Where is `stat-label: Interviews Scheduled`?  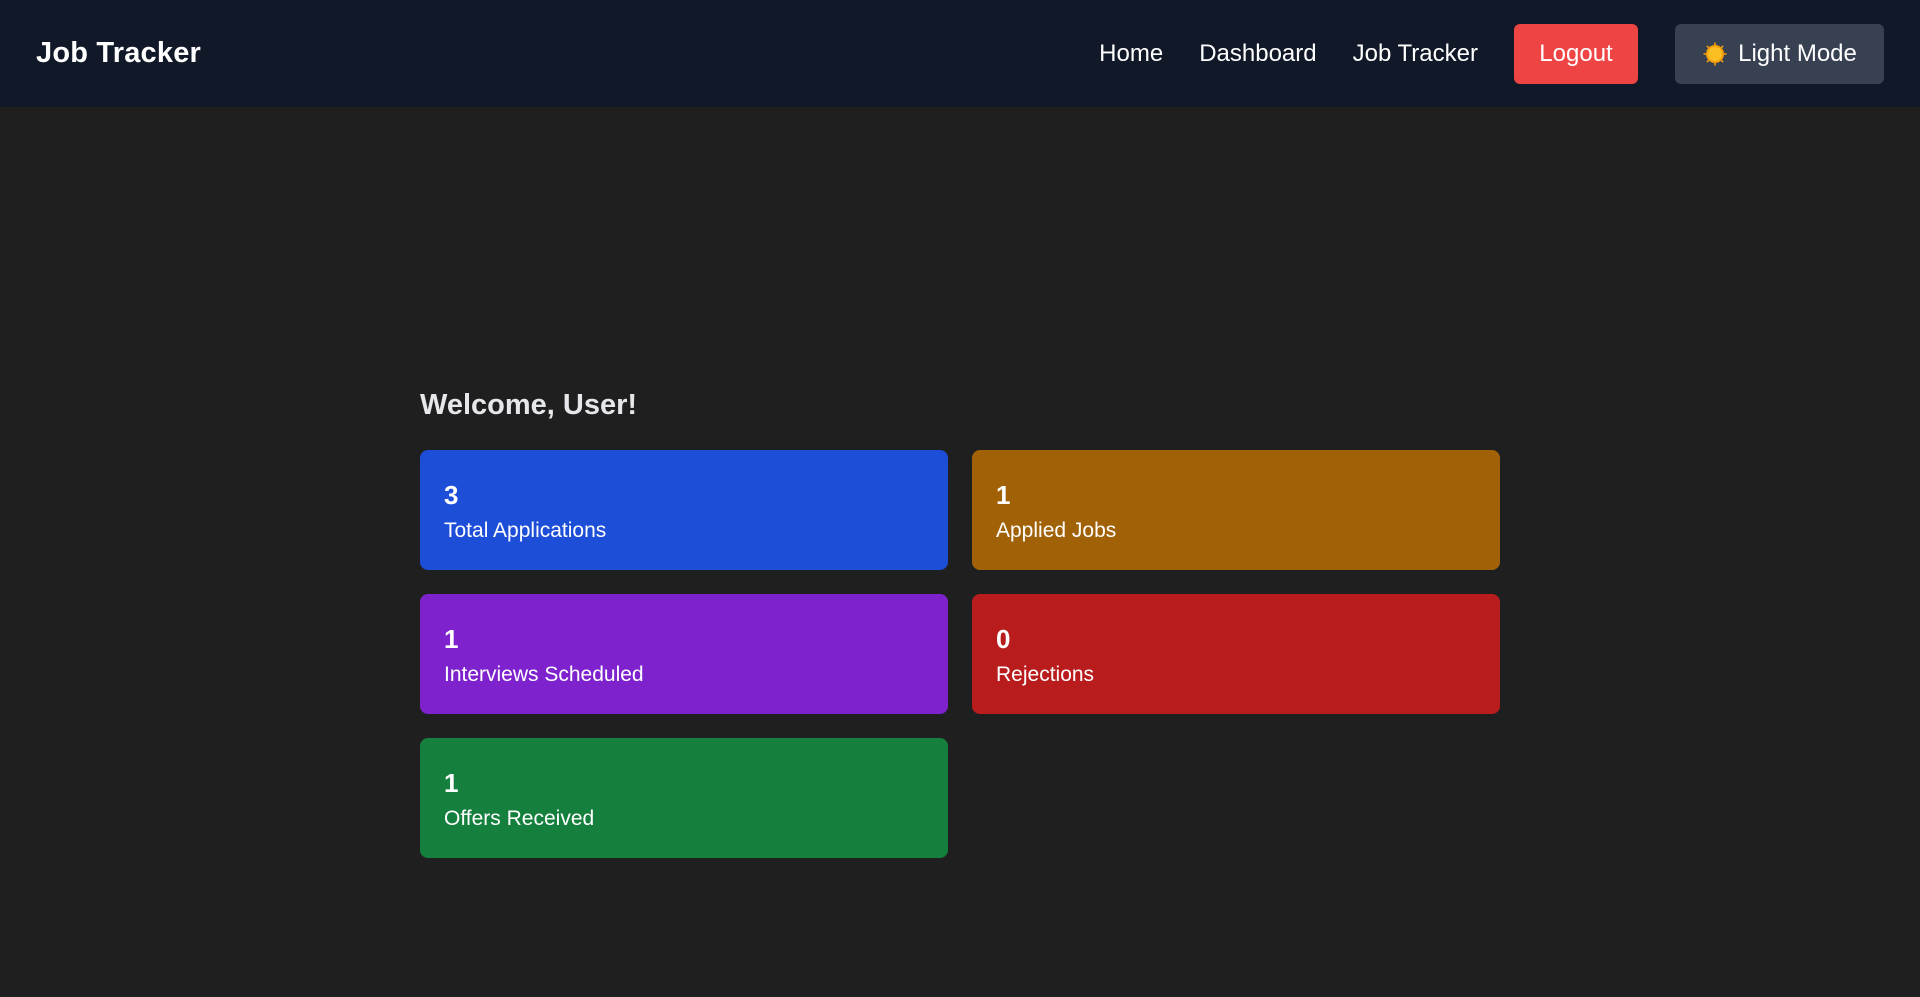 stat-label: Interviews Scheduled is located at coordinates (544, 674).